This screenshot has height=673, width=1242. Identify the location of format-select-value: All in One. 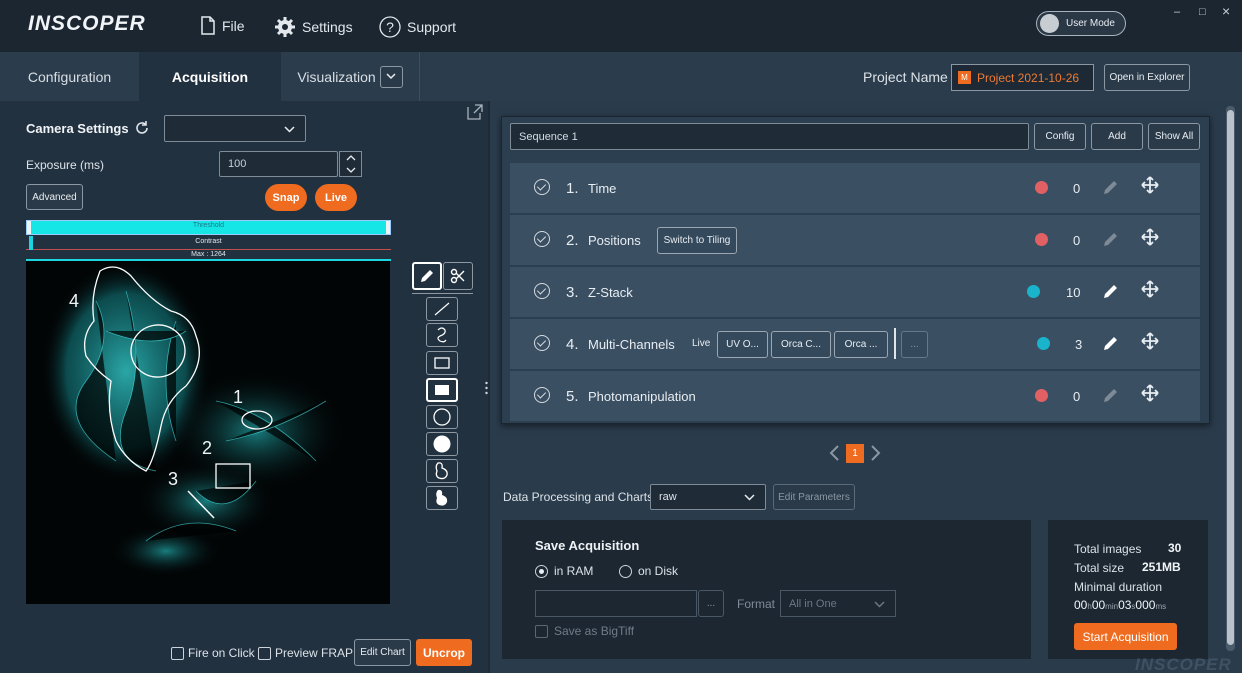
(813, 603).